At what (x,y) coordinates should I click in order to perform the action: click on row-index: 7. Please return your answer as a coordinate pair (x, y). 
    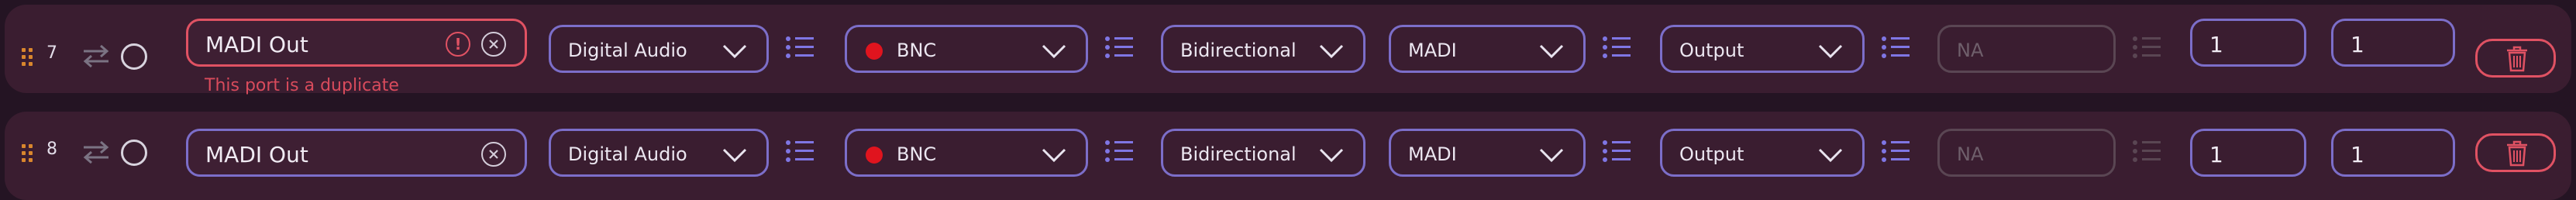
    Looking at the image, I should click on (51, 53).